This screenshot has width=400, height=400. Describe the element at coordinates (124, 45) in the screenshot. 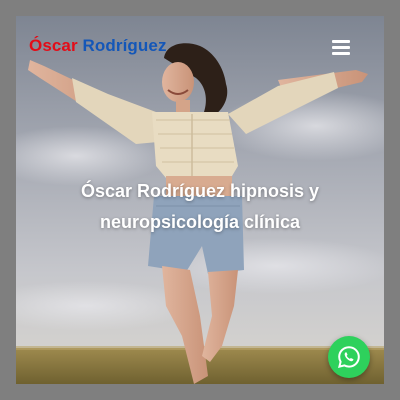

I see `brand-last-name: Rodríguez` at that location.